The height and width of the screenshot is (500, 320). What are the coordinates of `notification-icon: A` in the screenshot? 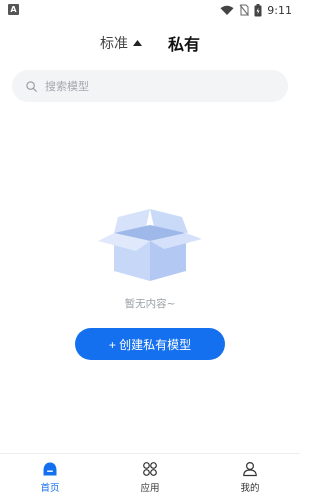 It's located at (13, 9).